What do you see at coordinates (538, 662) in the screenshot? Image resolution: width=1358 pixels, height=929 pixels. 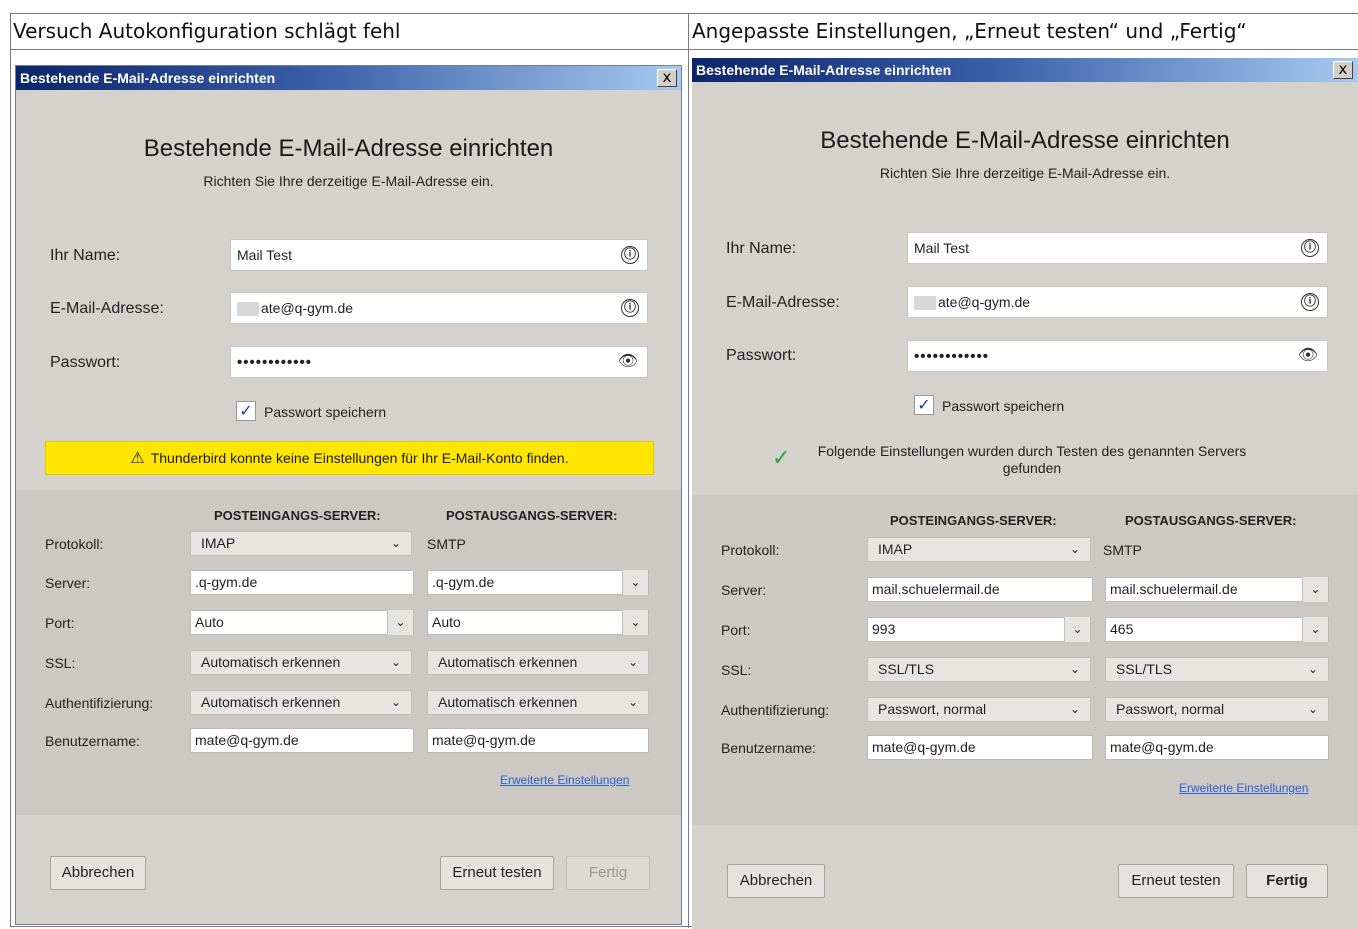 I see `outgoing-ssl-select: Automatisch erkennen ⌄` at bounding box center [538, 662].